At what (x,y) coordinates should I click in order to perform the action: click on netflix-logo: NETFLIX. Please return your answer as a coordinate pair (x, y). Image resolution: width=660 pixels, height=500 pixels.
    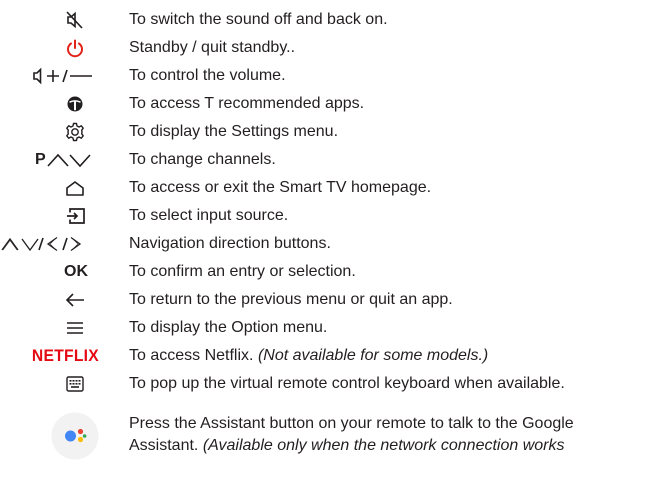
    Looking at the image, I should click on (65, 356).